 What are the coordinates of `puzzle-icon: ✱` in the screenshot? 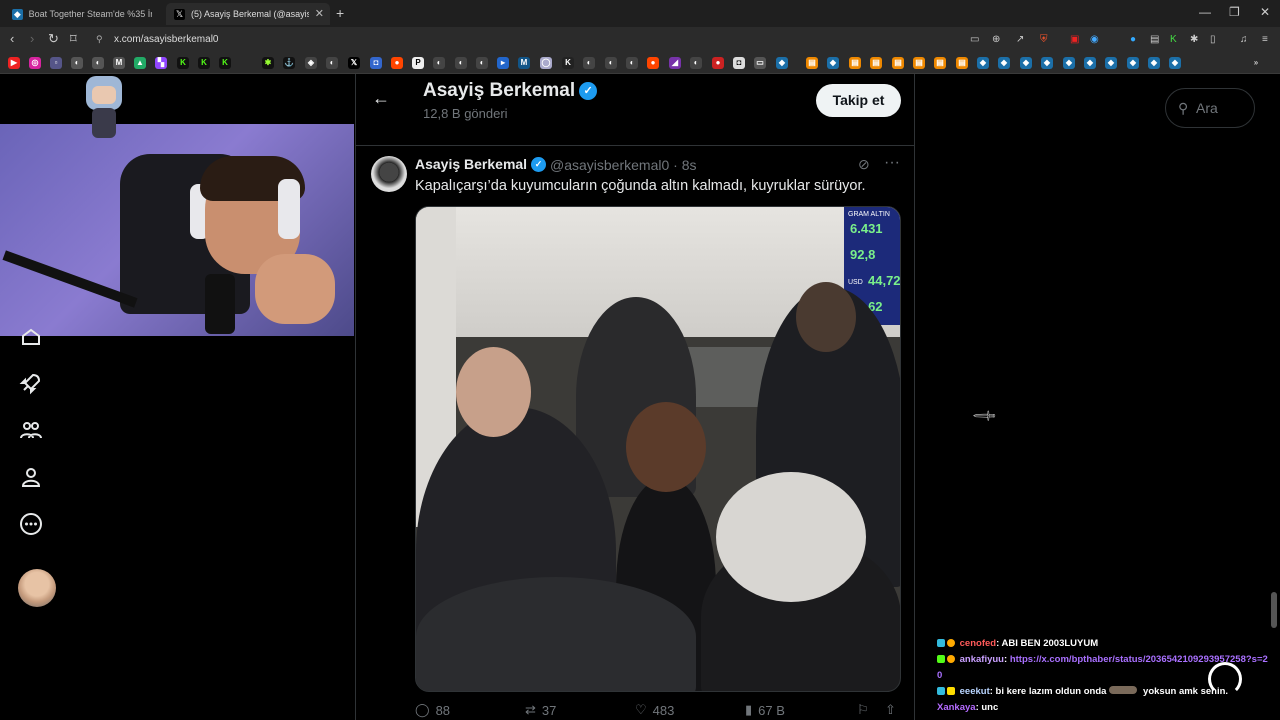 It's located at (1194, 39).